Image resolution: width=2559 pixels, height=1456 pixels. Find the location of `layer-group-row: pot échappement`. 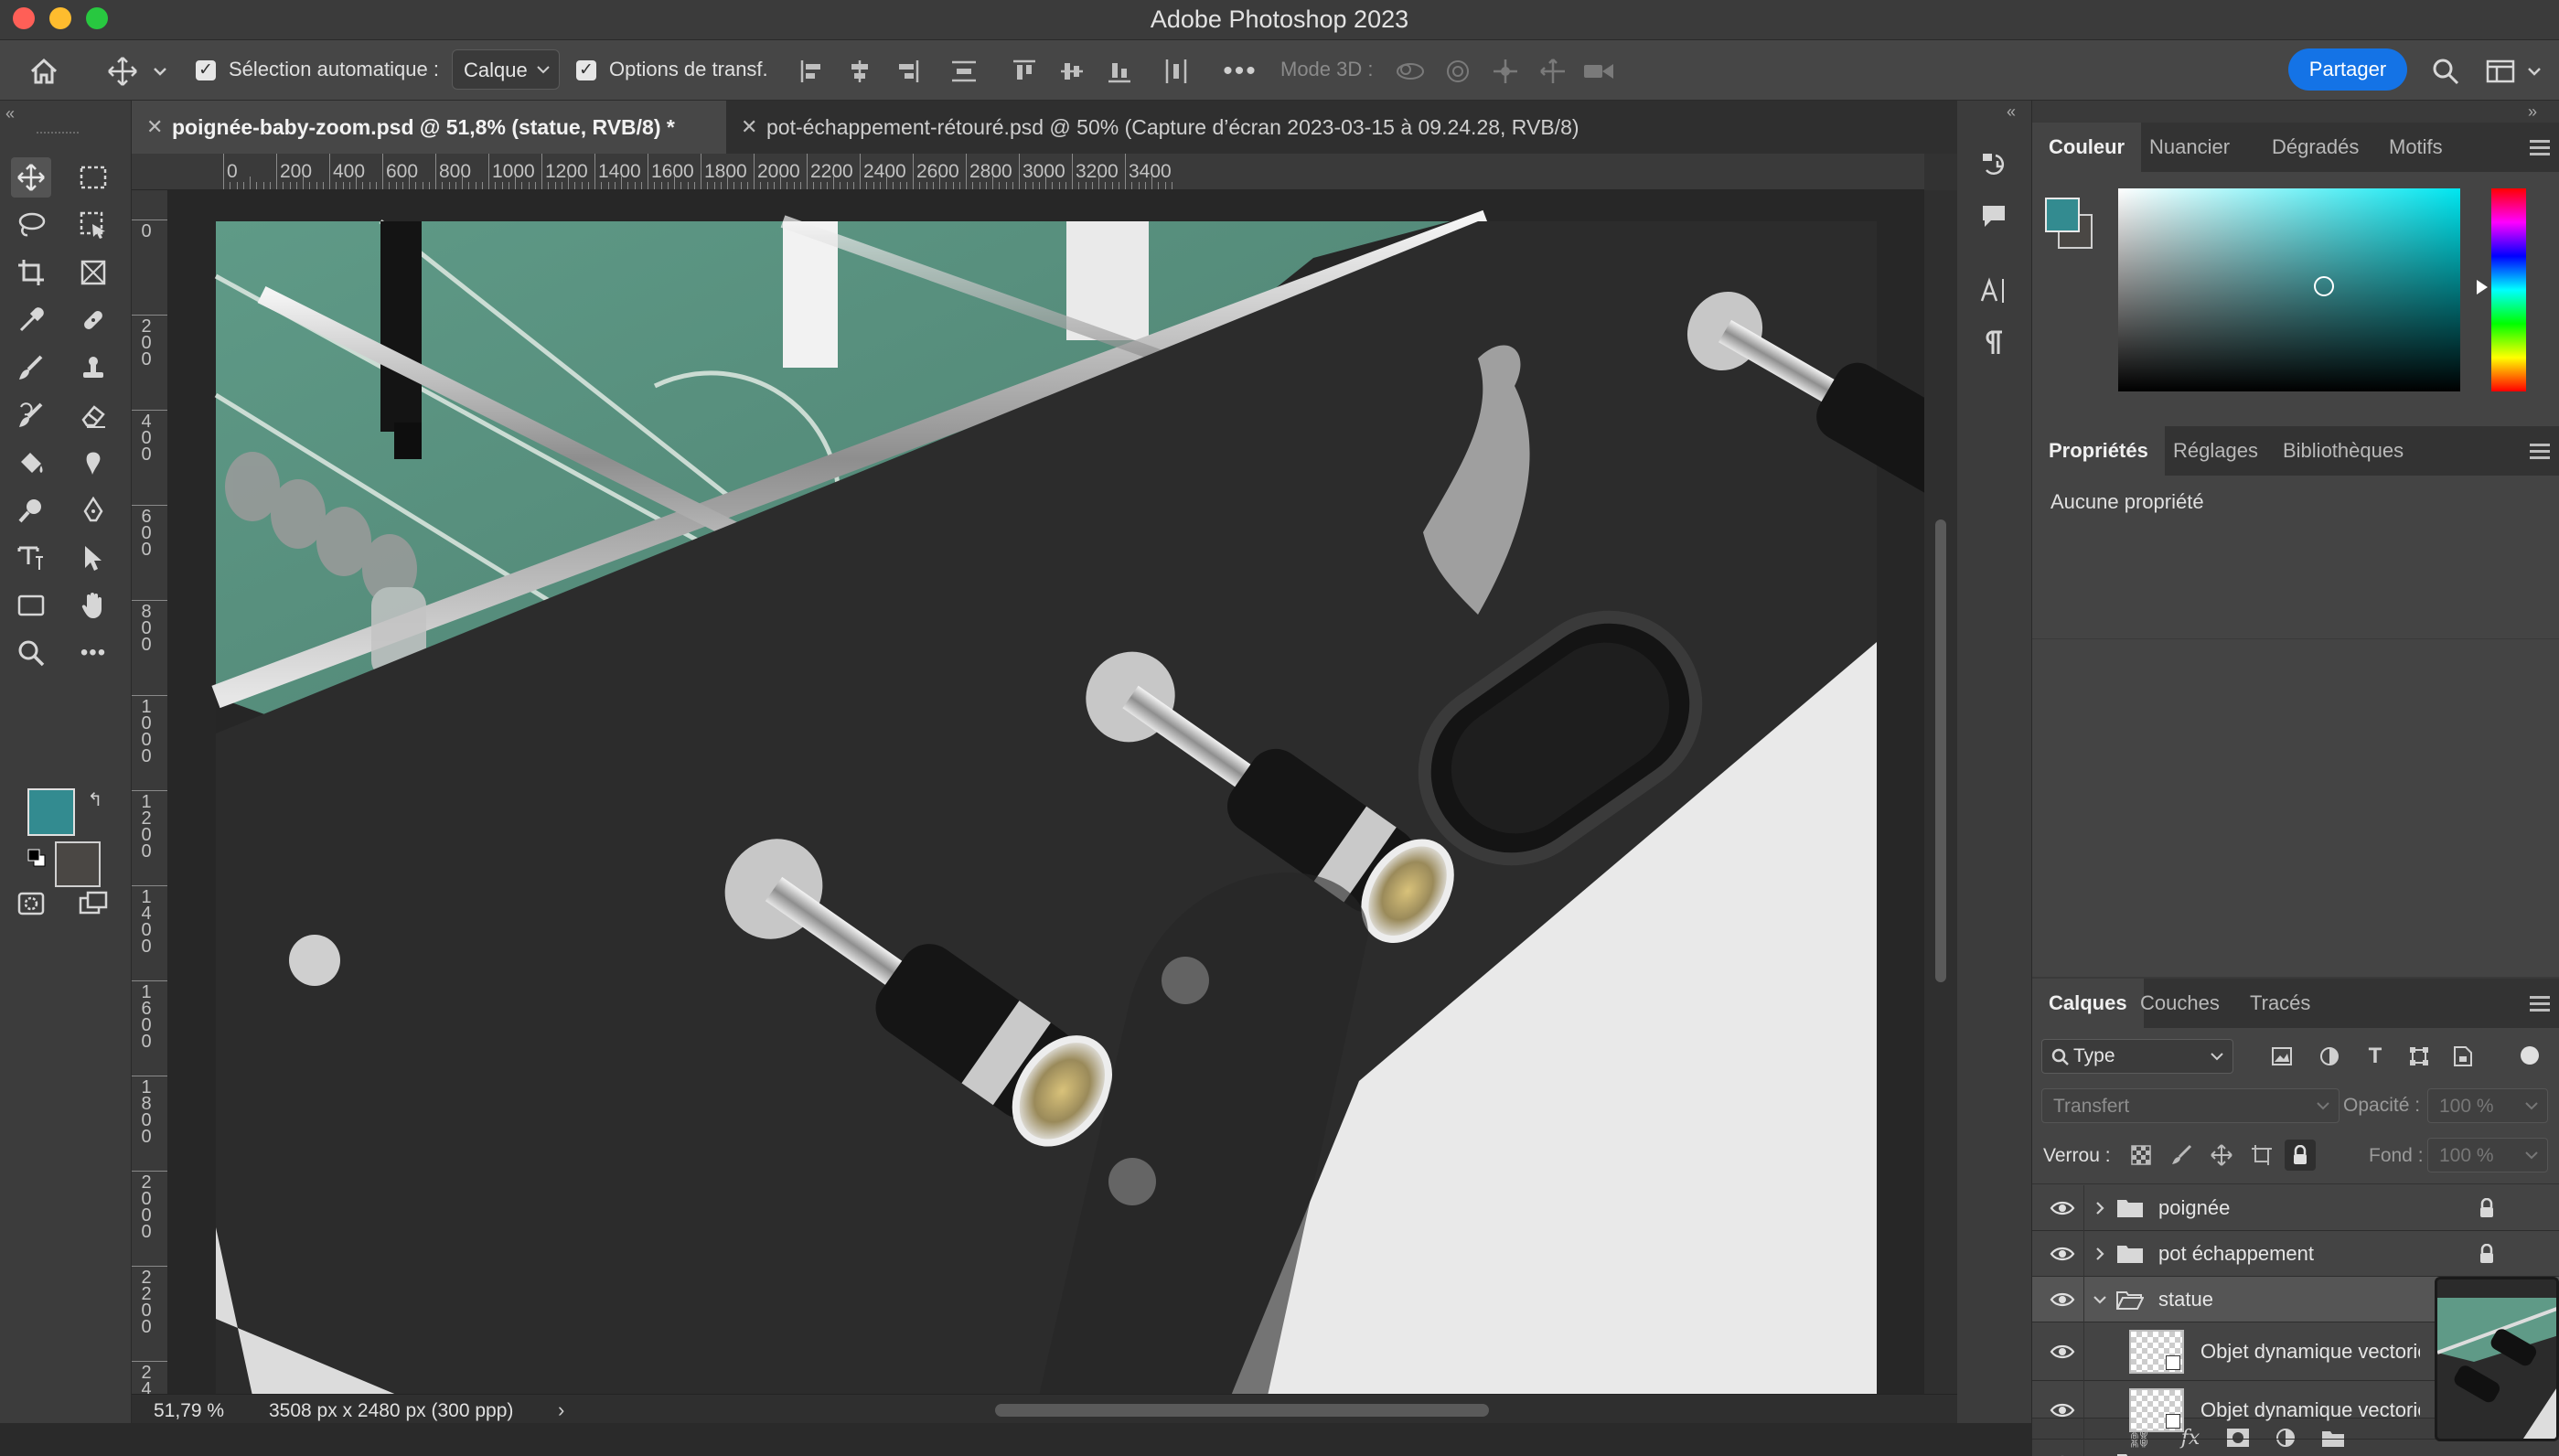

layer-group-row: pot échappement is located at coordinates (2295, 1254).